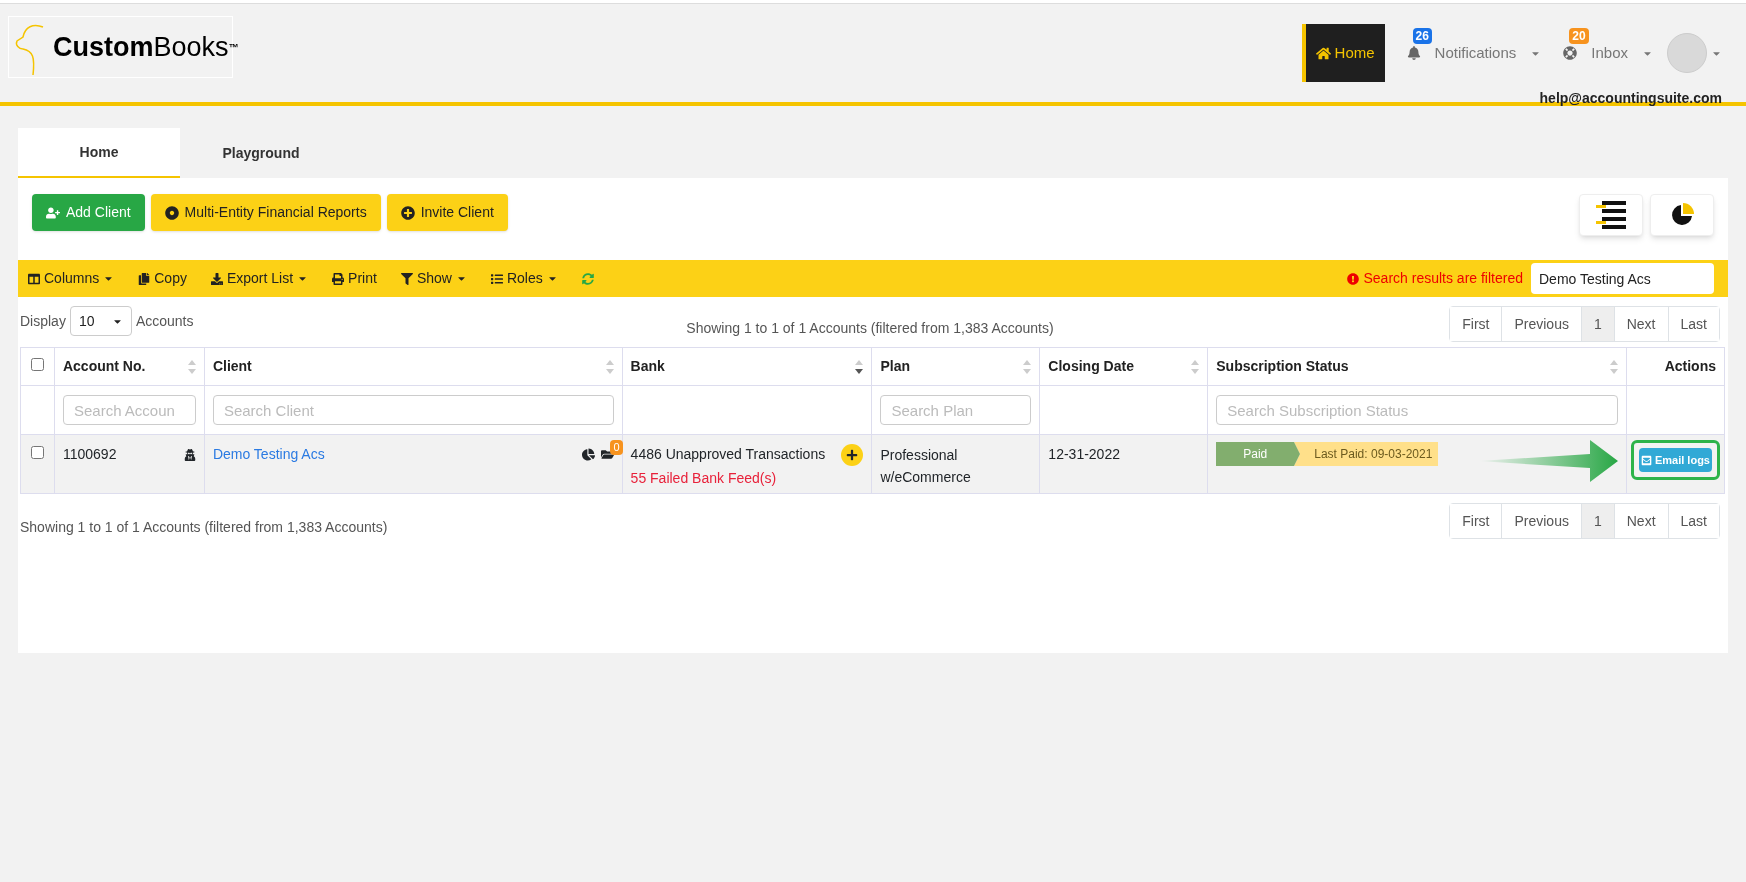  I want to click on plus-icon, so click(852, 455).